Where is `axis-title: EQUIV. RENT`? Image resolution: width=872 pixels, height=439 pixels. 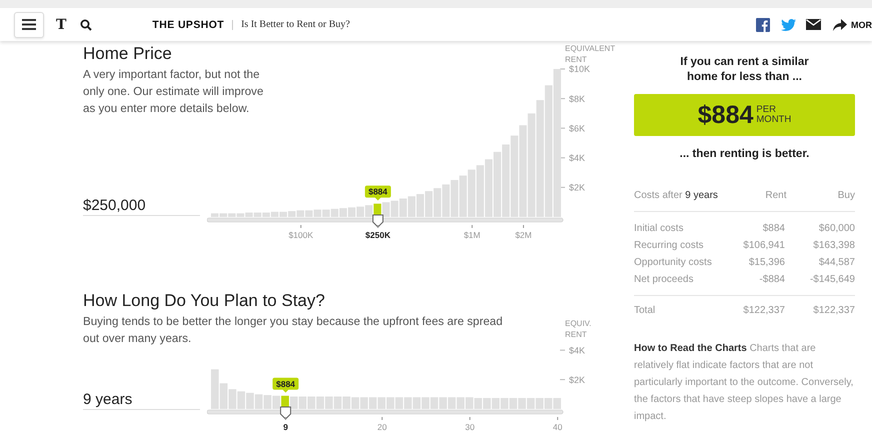
axis-title: EQUIV. RENT is located at coordinates (578, 329).